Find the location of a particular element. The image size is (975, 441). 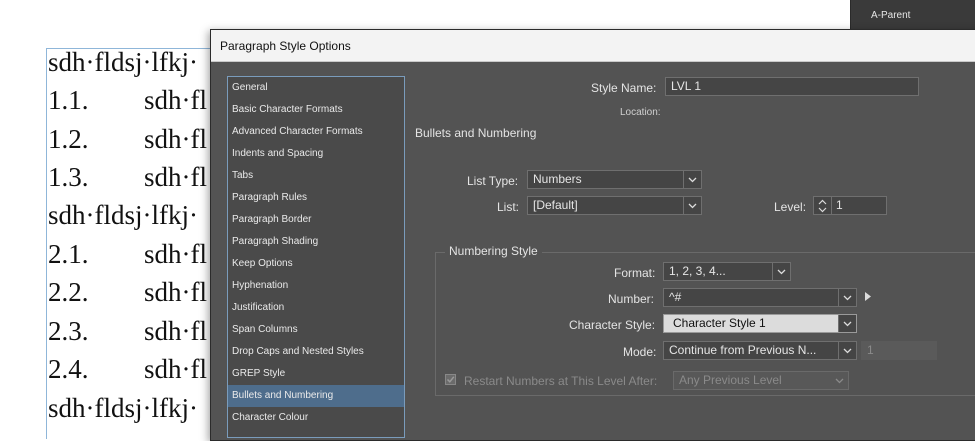

number-value: ^# is located at coordinates (675, 297).